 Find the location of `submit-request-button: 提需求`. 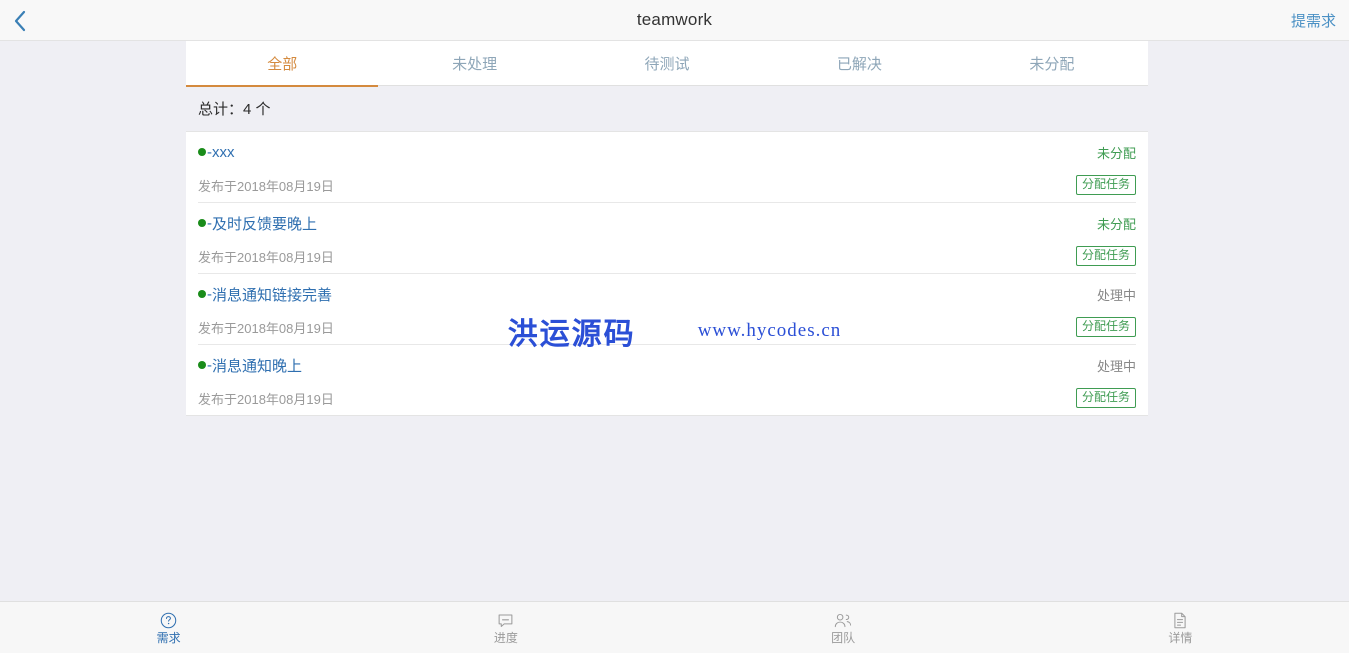

submit-request-button: 提需求 is located at coordinates (1313, 20).